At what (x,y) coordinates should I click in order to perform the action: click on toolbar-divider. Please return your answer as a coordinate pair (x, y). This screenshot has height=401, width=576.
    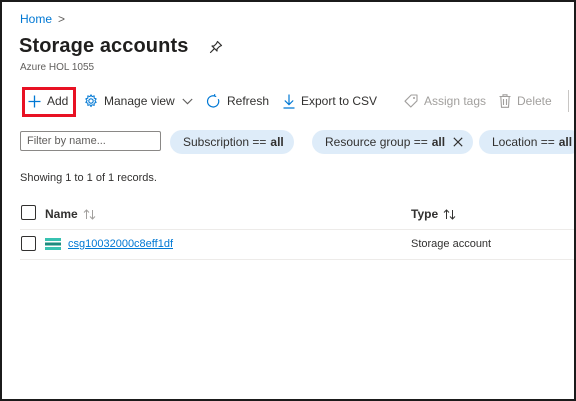
    Looking at the image, I should click on (568, 101).